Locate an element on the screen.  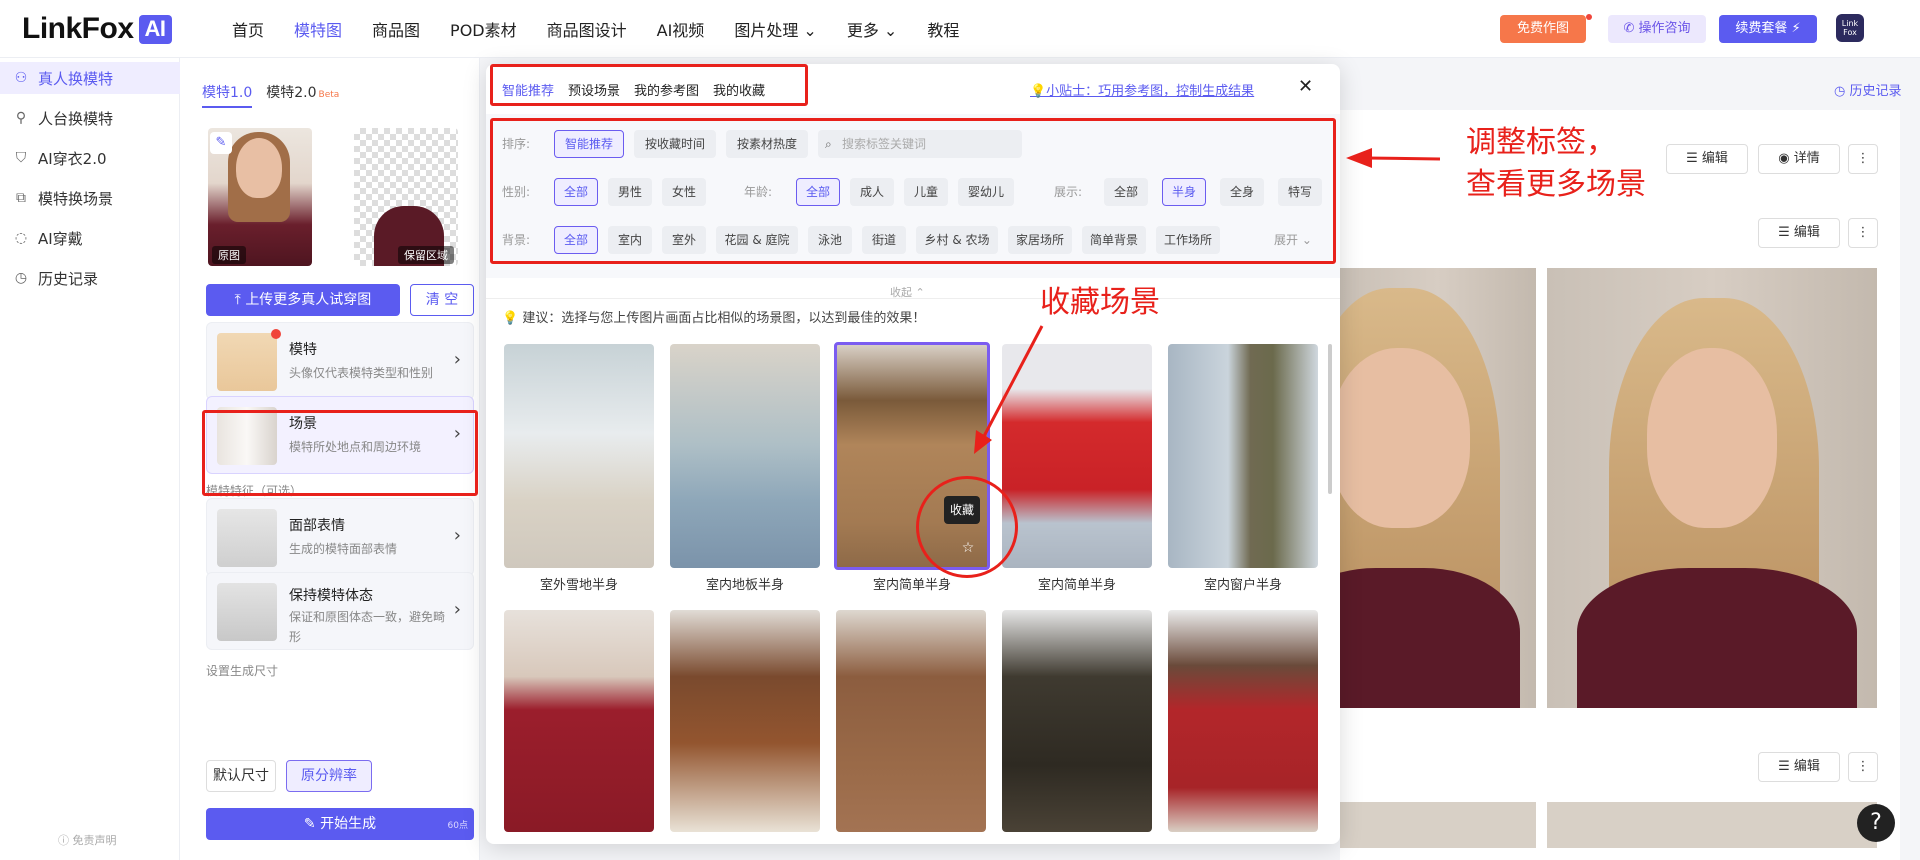
arrow-line-filters is located at coordinates (1403, 158).